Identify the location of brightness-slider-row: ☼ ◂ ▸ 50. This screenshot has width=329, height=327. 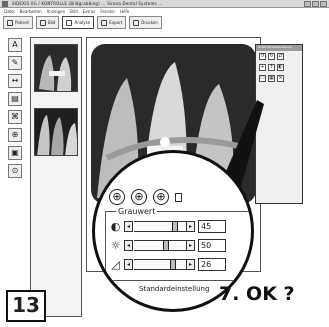
(180, 246).